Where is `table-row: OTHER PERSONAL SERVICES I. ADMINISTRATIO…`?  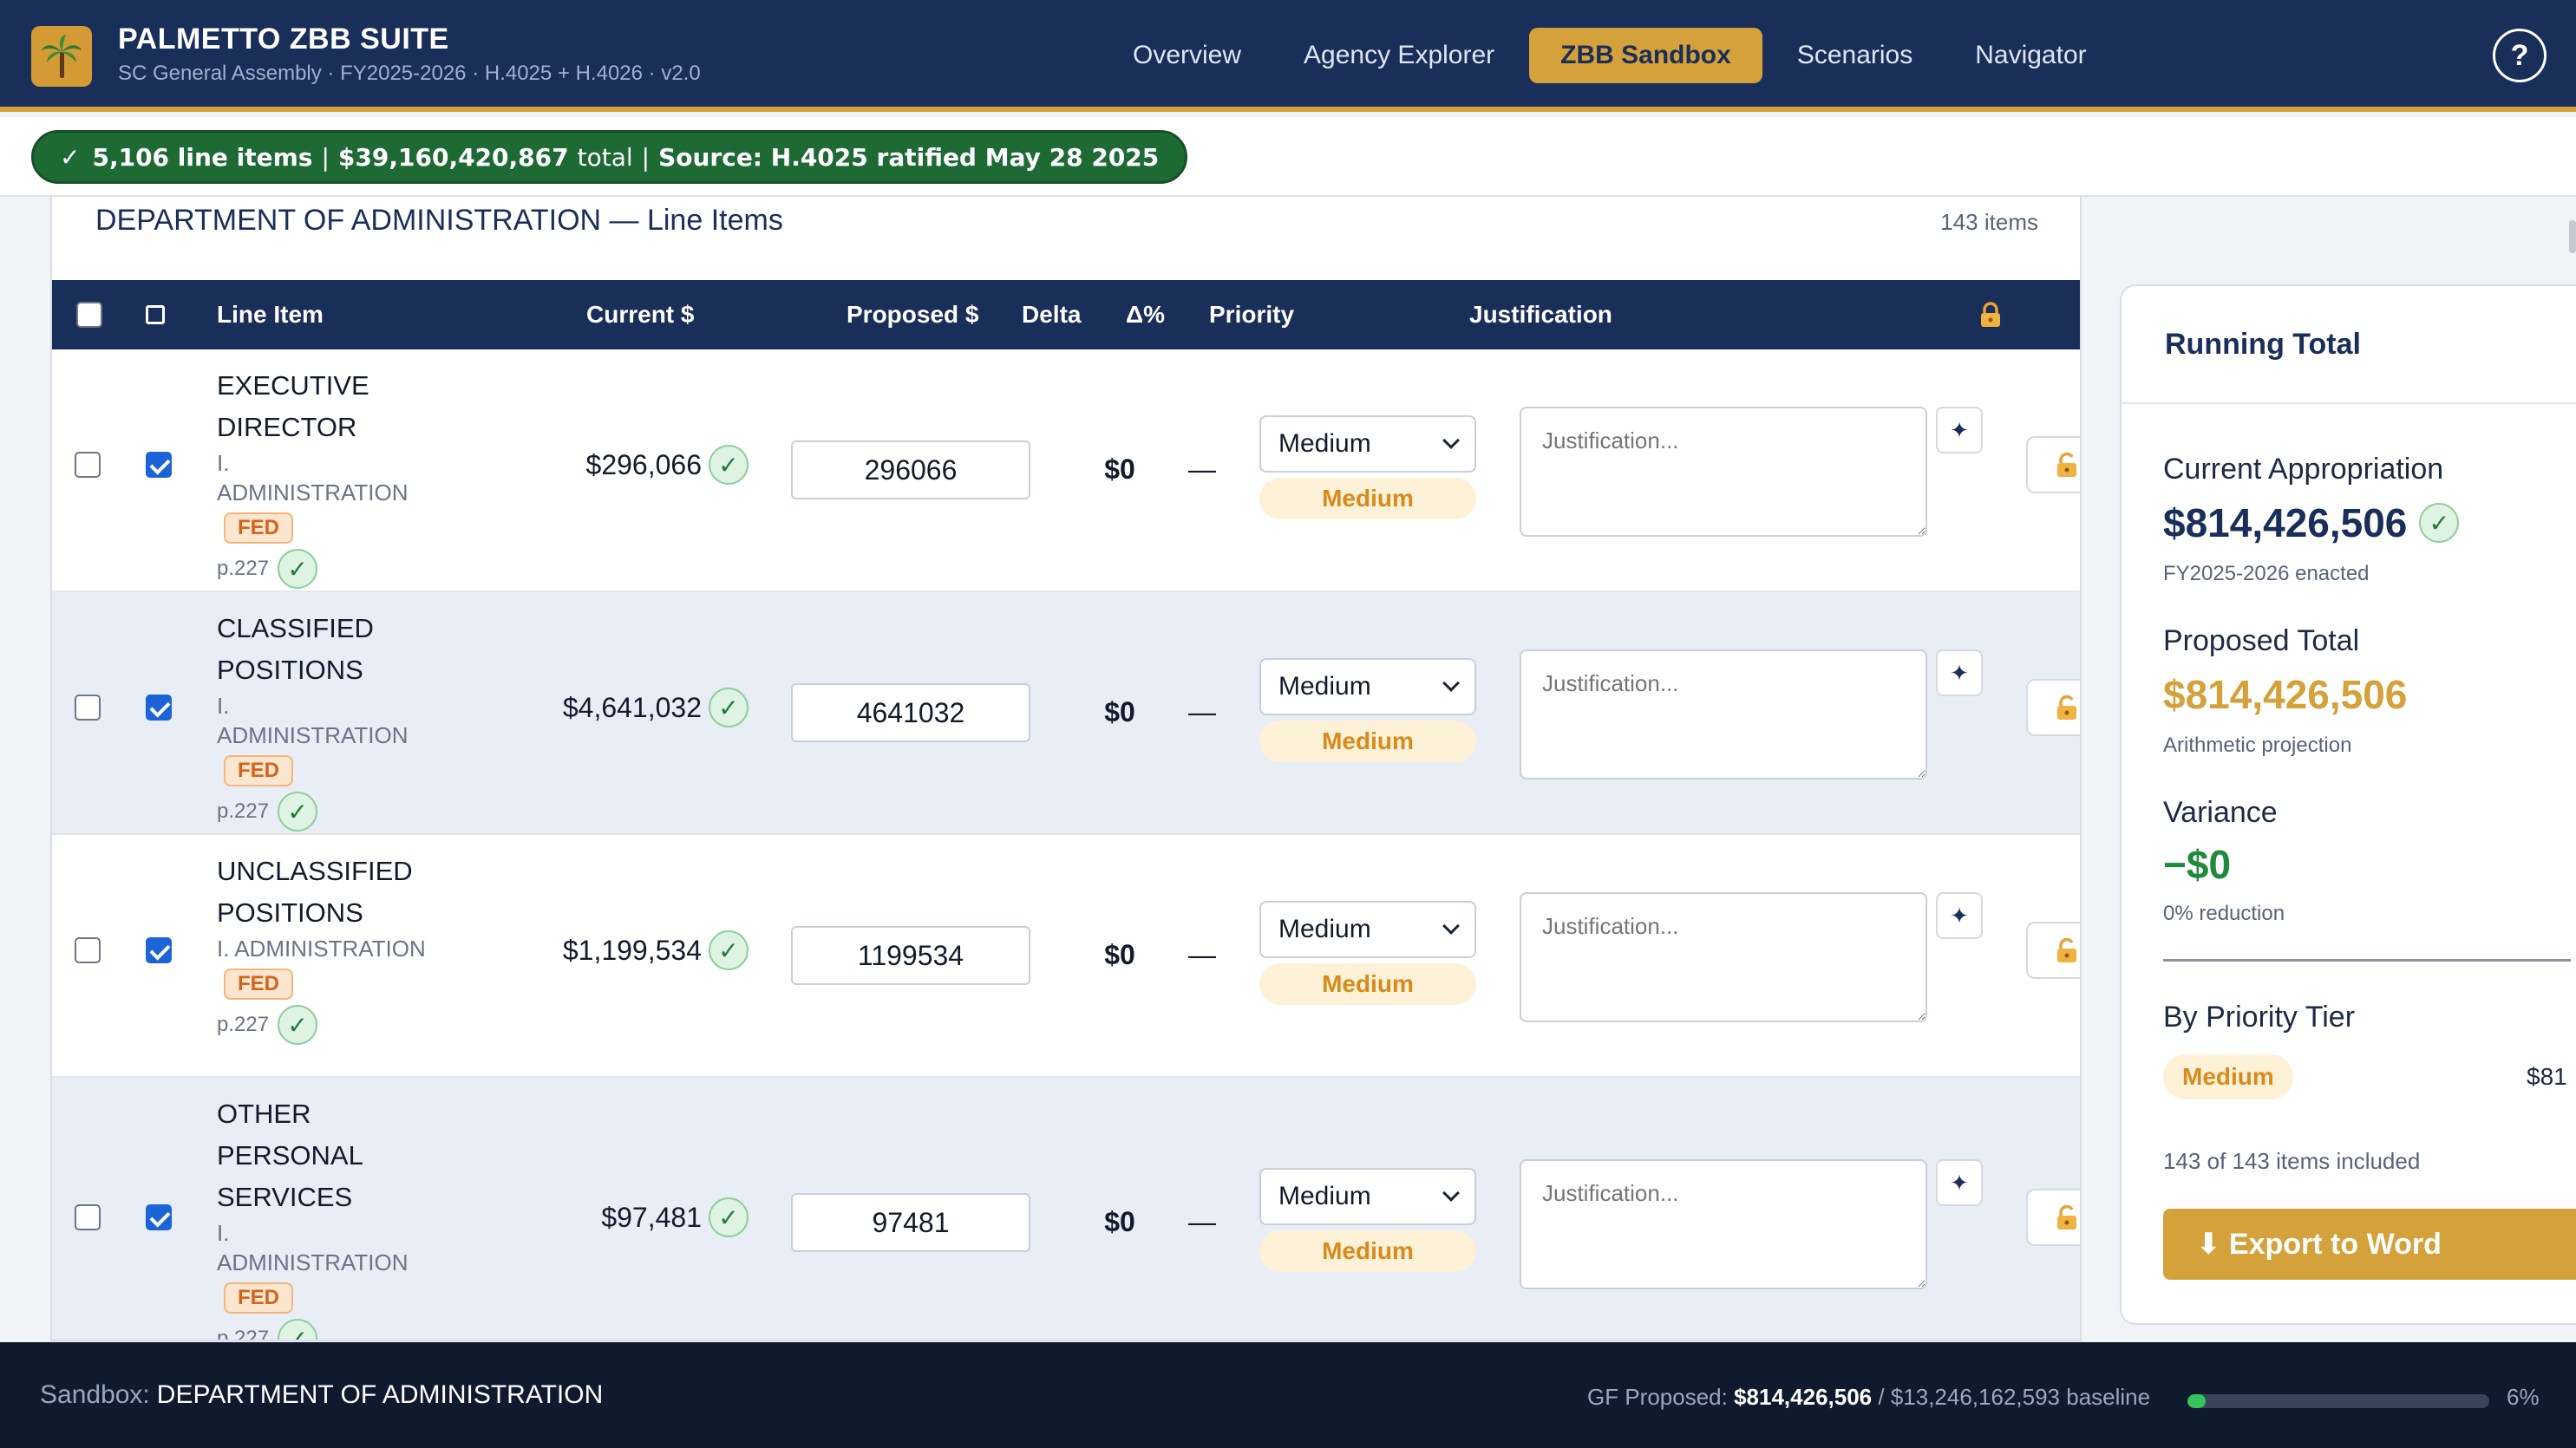 table-row: OTHER PERSONAL SERVICES I. ADMINISTRATIO… is located at coordinates (1066, 1209).